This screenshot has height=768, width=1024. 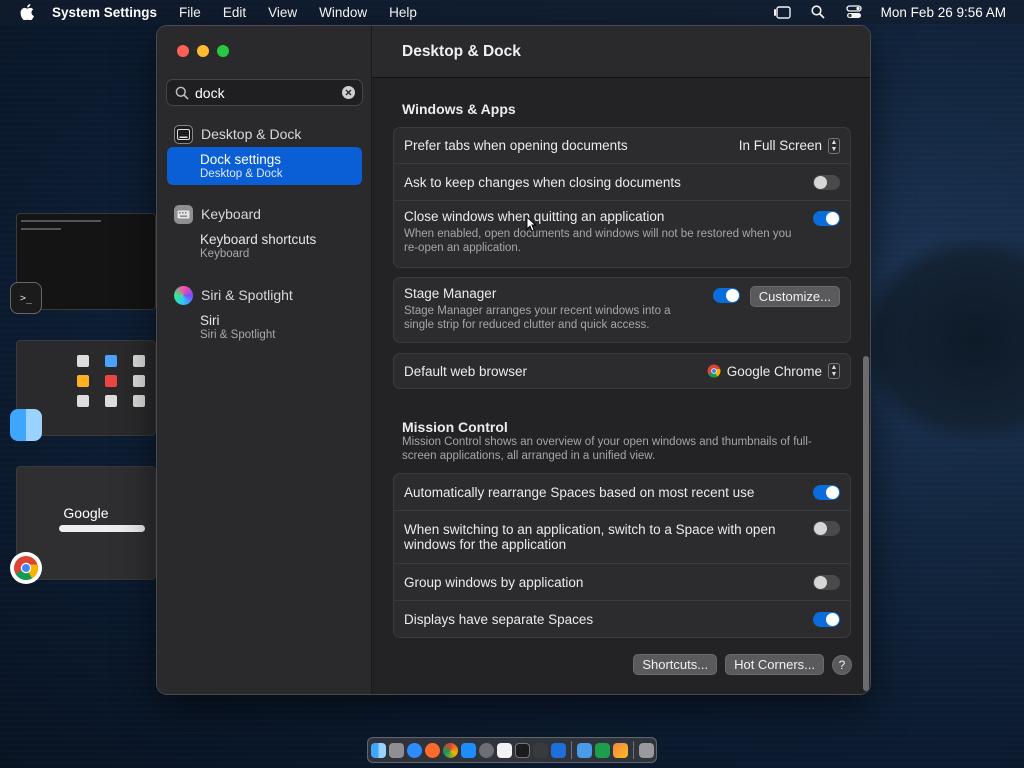 What do you see at coordinates (210, 320) in the screenshot?
I see `result-title: Siri` at bounding box center [210, 320].